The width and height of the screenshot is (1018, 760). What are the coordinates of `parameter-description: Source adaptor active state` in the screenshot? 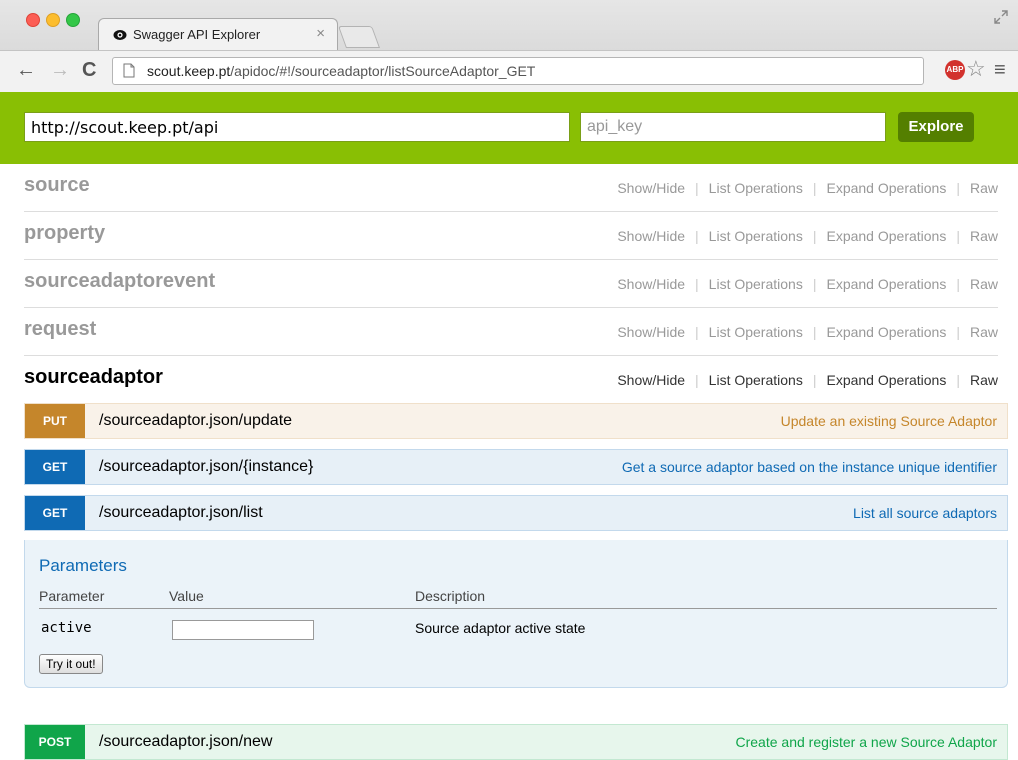 It's located at (500, 628).